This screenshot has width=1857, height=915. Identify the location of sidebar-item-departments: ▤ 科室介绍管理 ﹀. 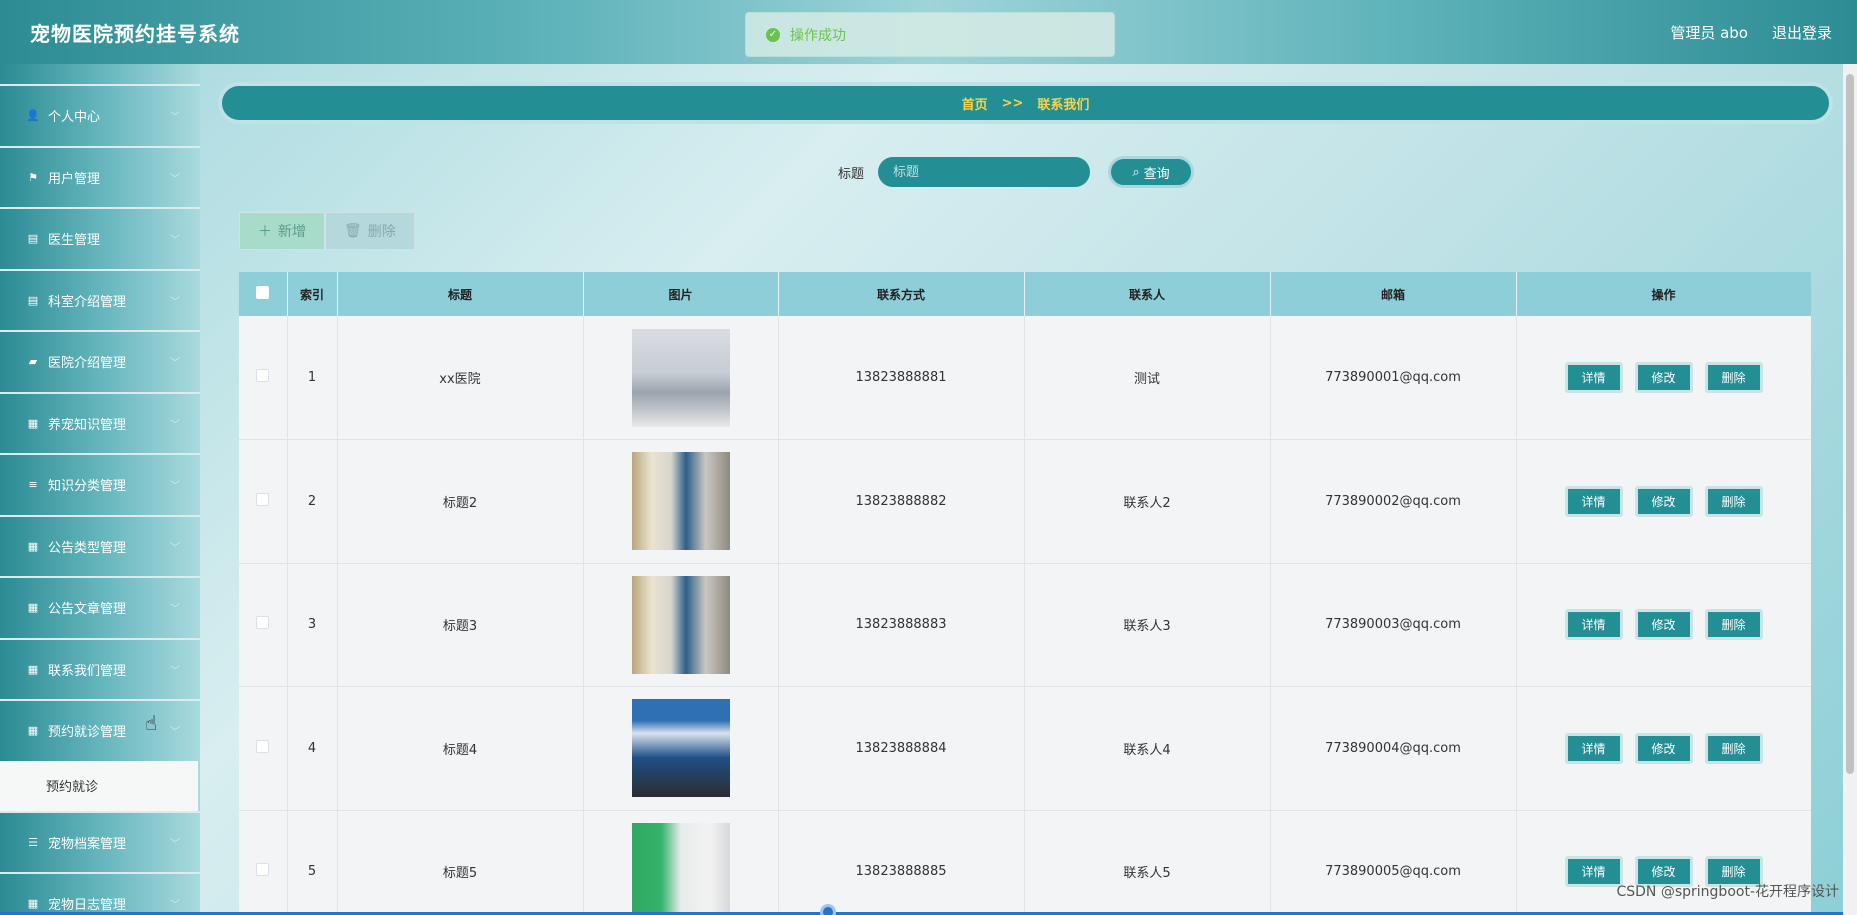
(100, 299).